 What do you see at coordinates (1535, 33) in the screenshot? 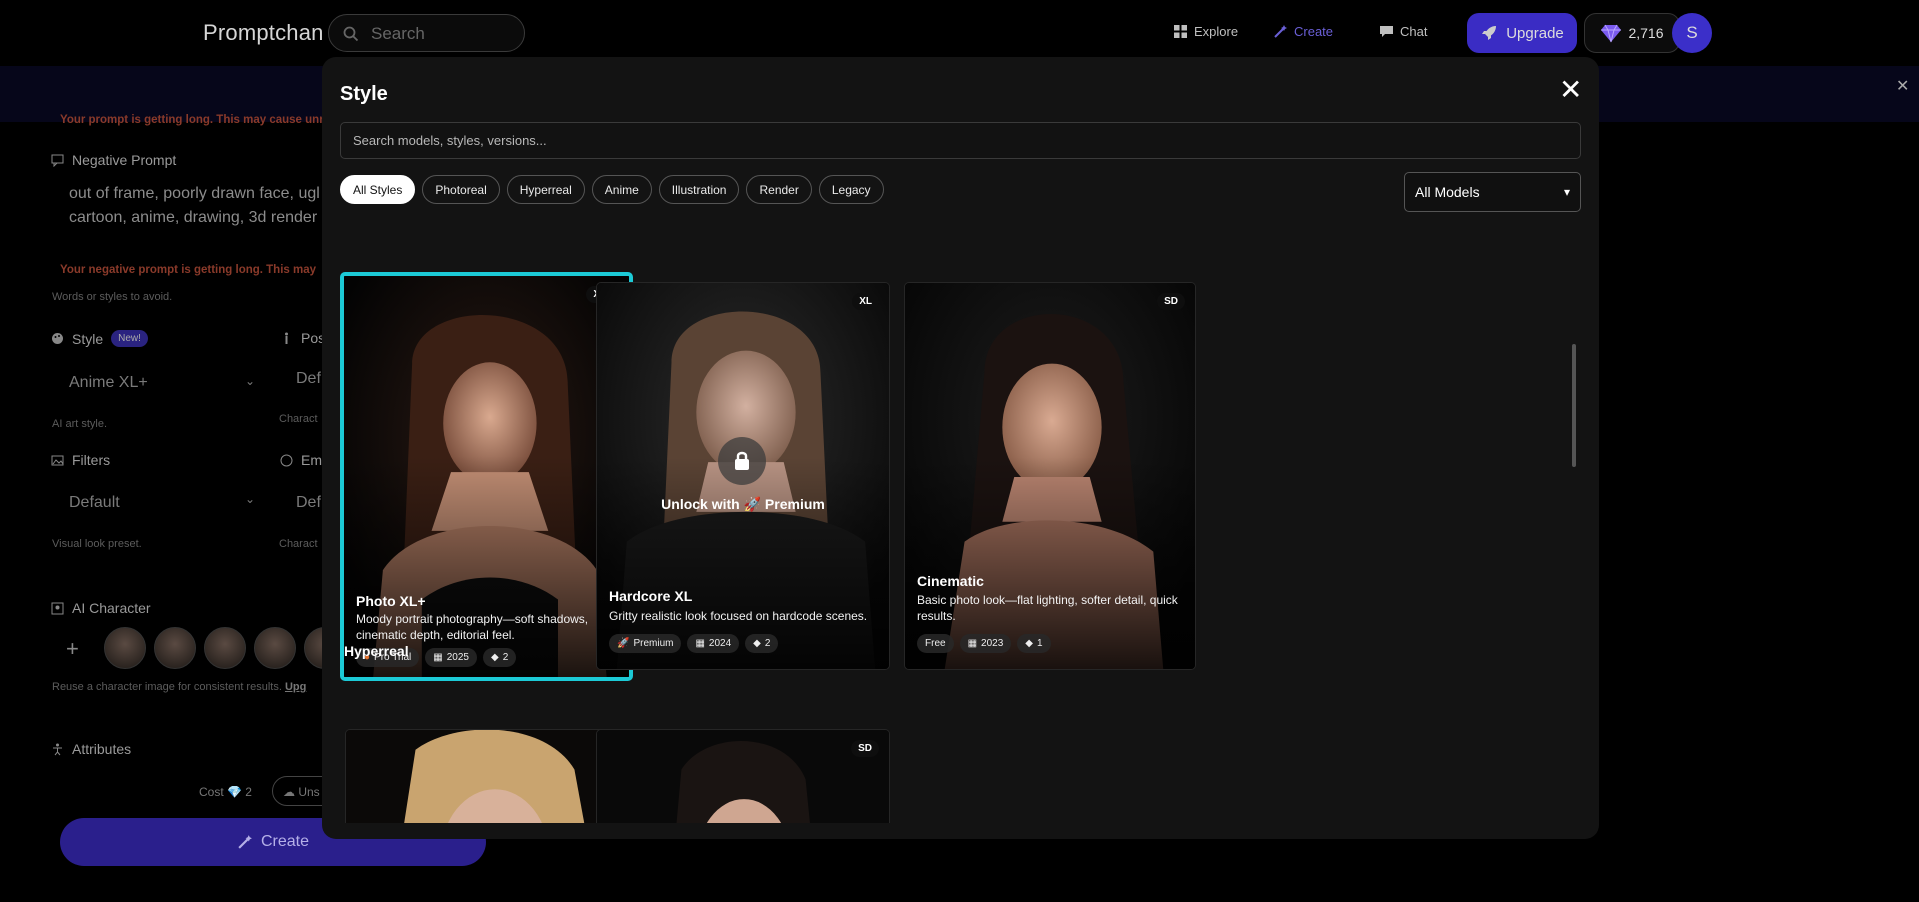
I see `upgrade-label: Upgrade` at bounding box center [1535, 33].